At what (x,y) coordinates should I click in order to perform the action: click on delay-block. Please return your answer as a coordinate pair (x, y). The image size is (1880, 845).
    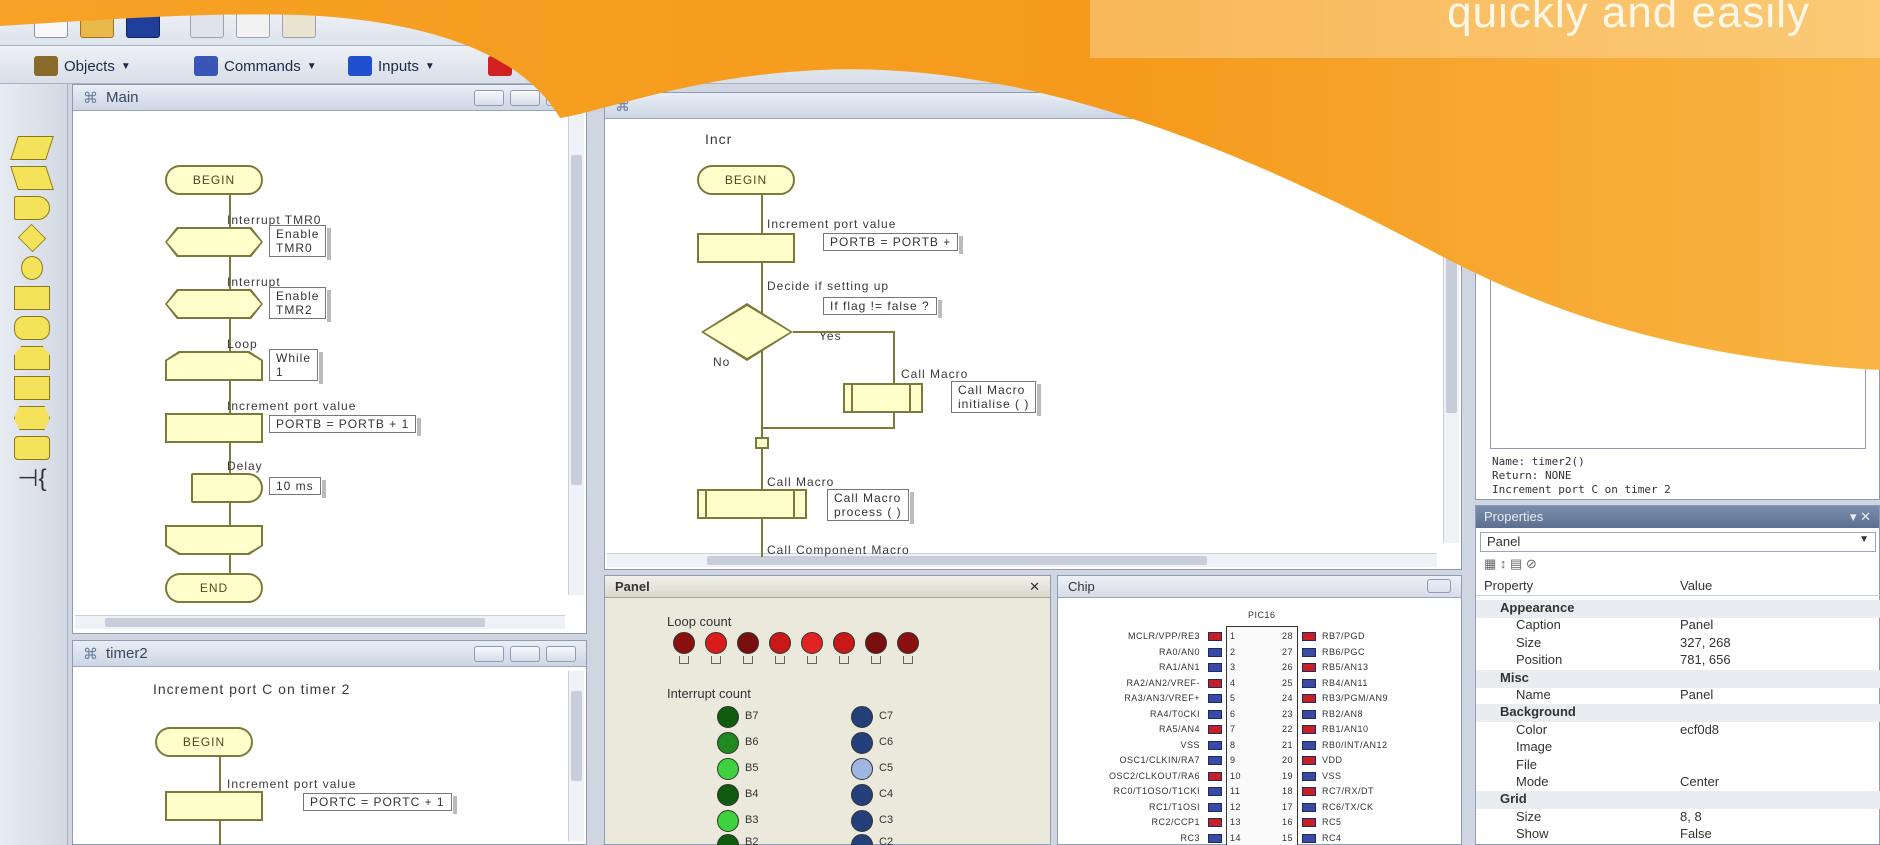
    Looking at the image, I should click on (227, 488).